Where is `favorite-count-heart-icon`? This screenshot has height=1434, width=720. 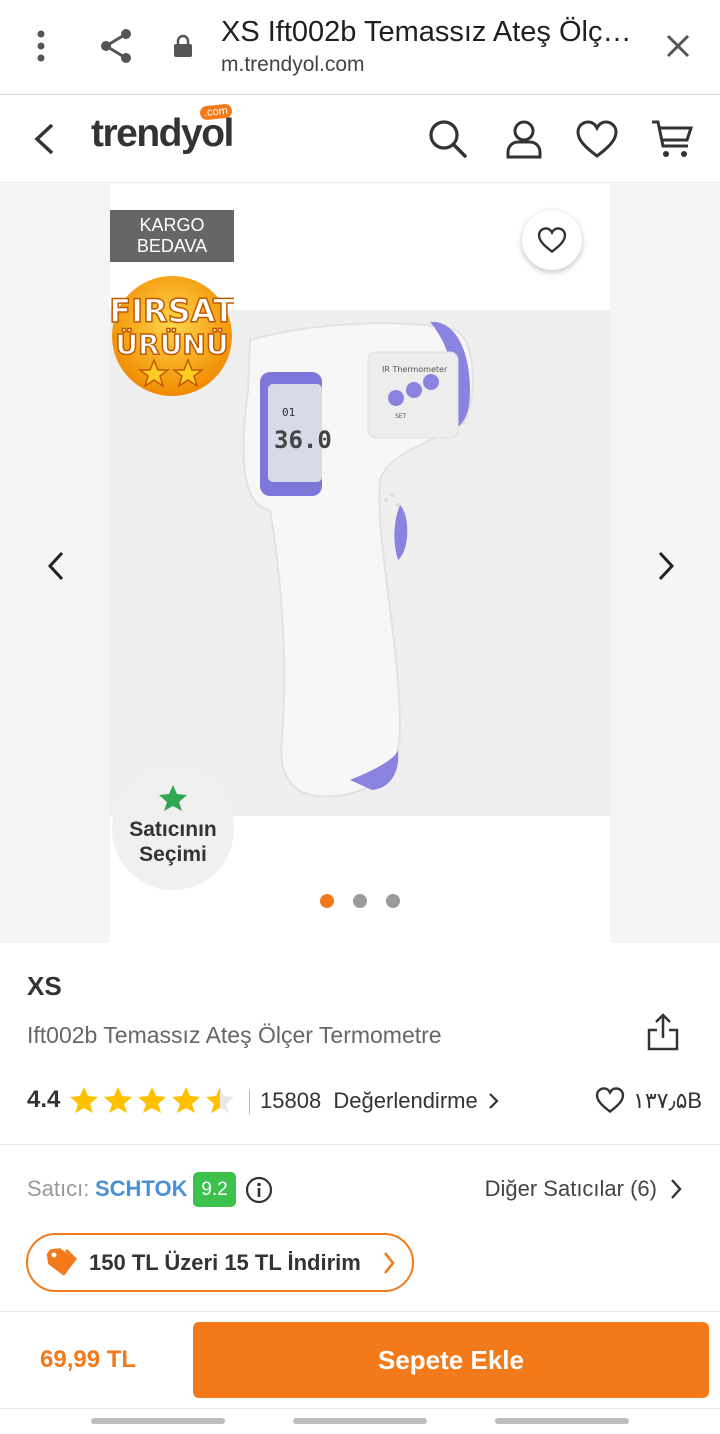
favorite-count-heart-icon is located at coordinates (610, 1102).